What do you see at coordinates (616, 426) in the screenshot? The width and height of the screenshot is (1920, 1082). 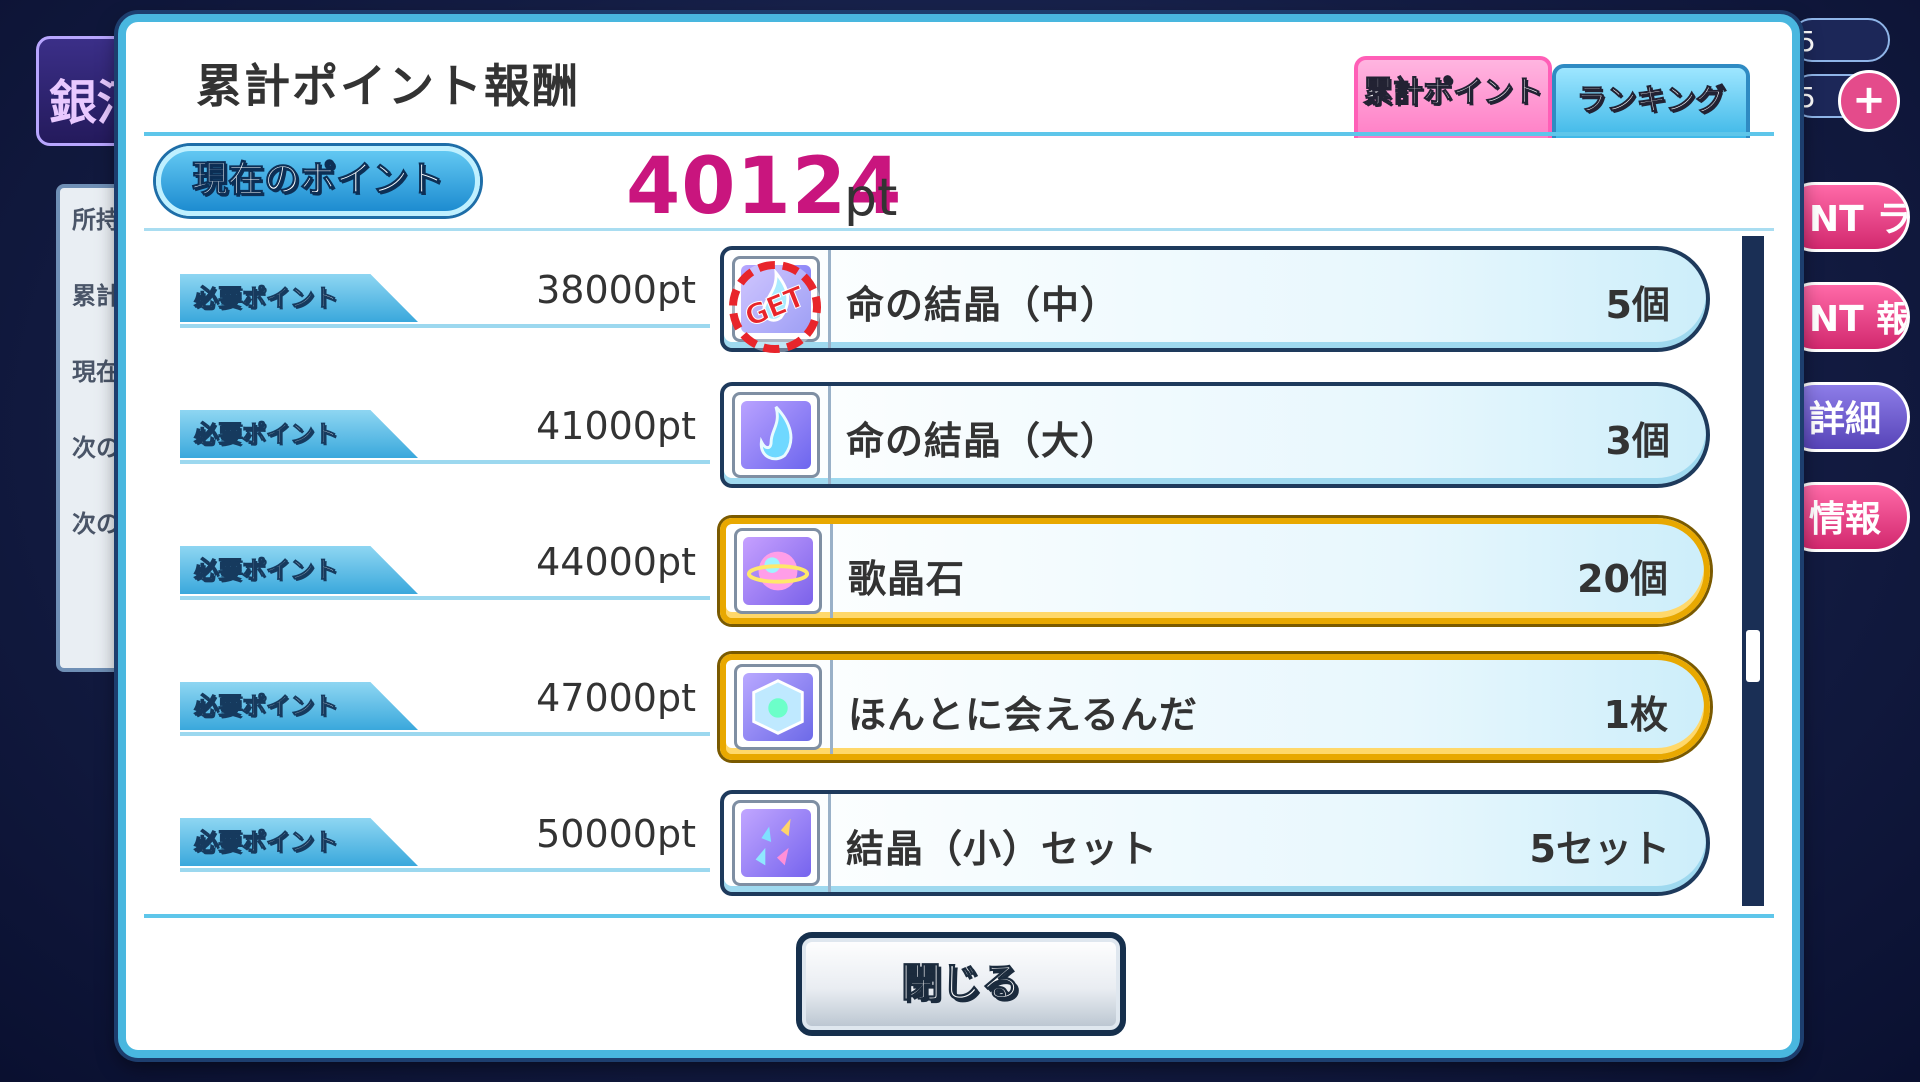 I see `required-points-value: 41000pt` at bounding box center [616, 426].